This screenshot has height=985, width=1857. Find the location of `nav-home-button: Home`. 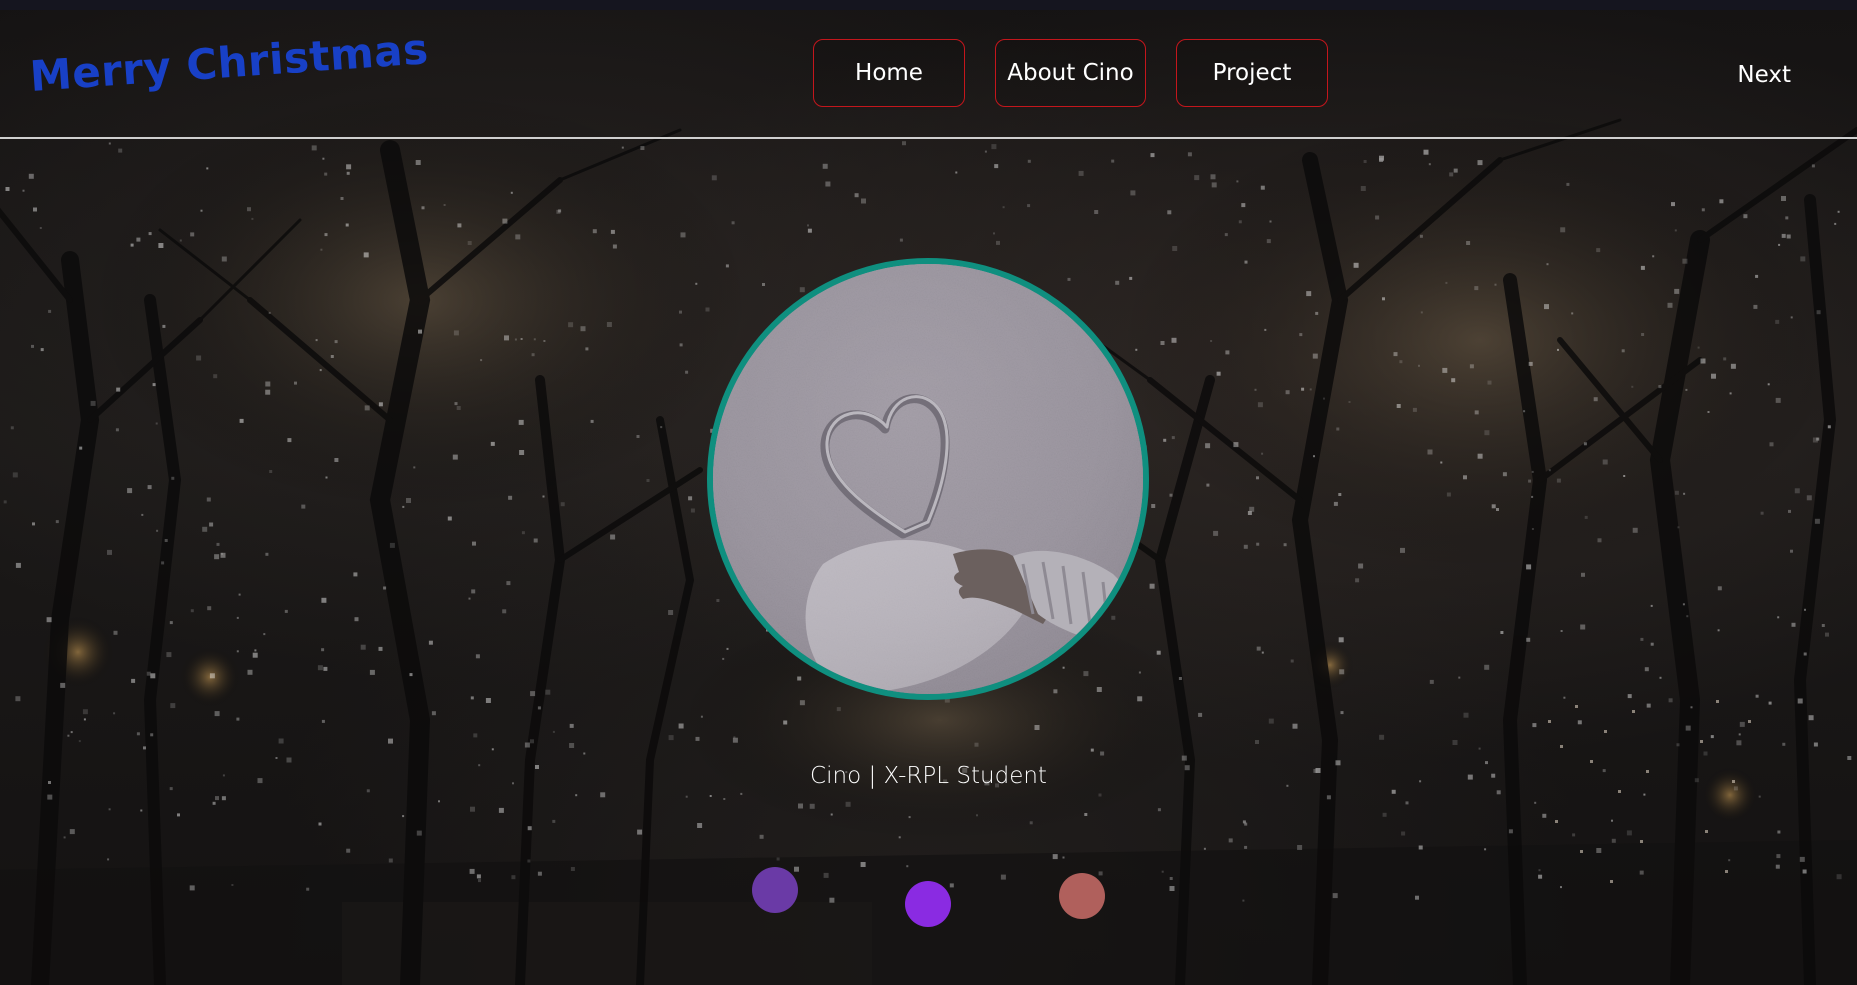

nav-home-button: Home is located at coordinates (889, 73).